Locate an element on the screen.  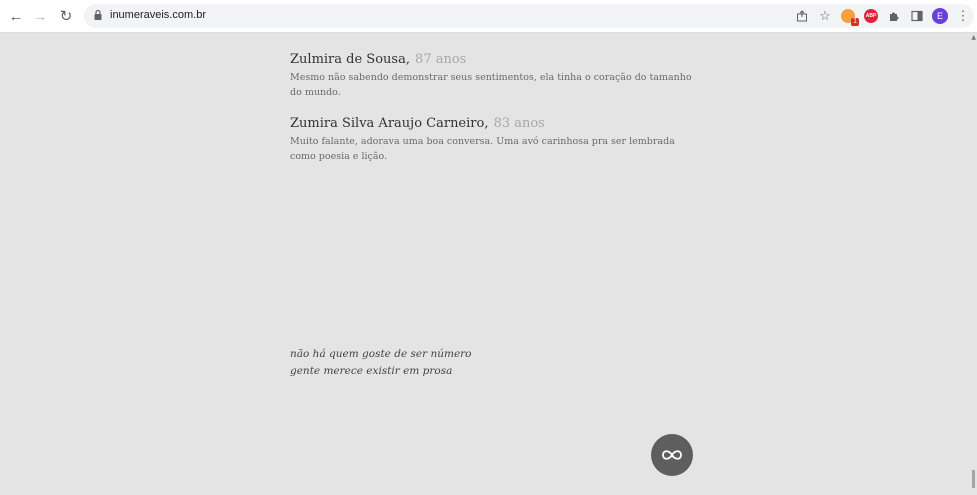
more-menu-icon: ⋮ is located at coordinates (963, 16).